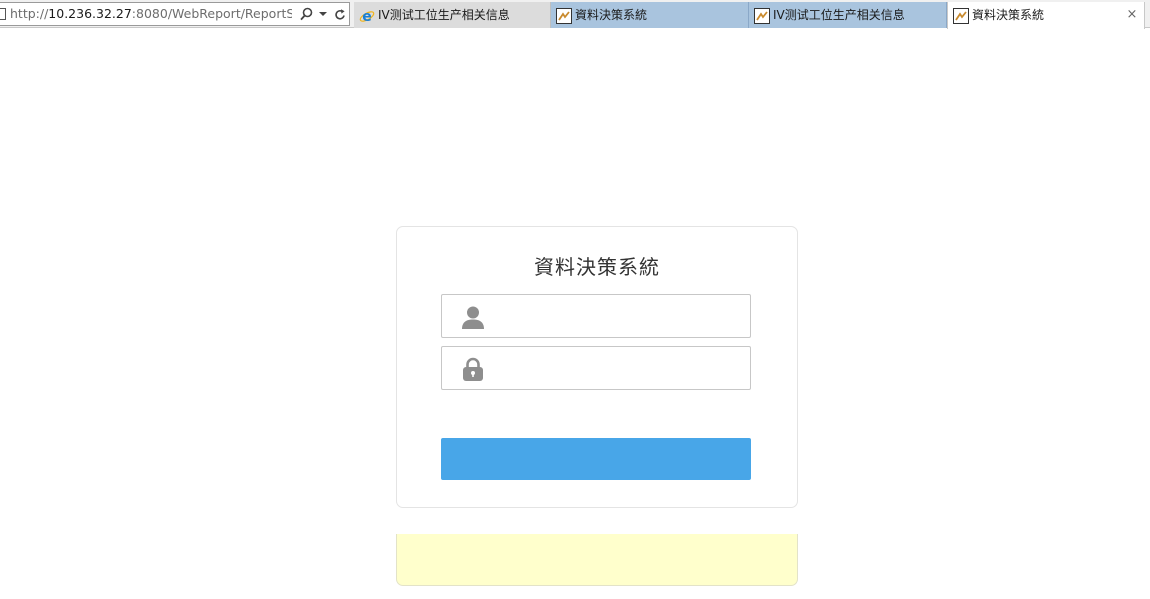 The width and height of the screenshot is (1150, 599). What do you see at coordinates (340, 14) in the screenshot?
I see `refresh-icon` at bounding box center [340, 14].